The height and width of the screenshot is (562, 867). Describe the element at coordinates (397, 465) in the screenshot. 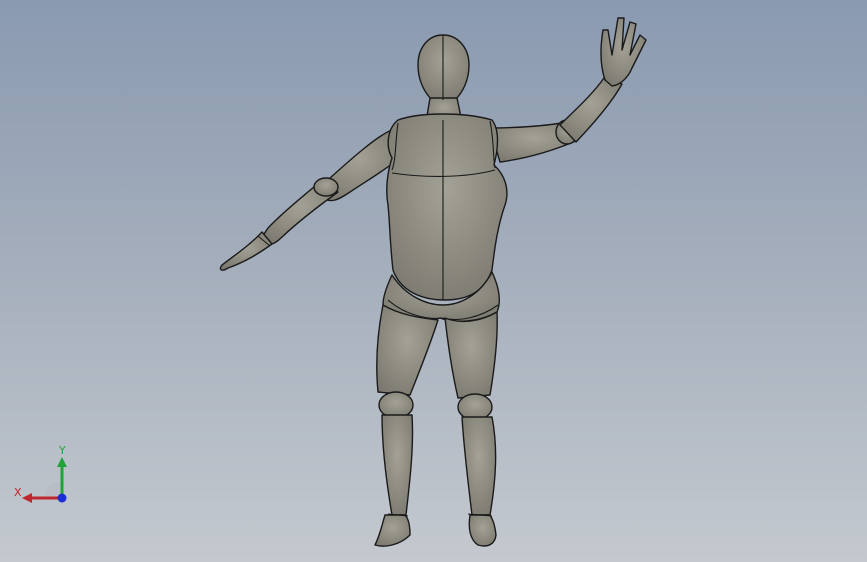

I see `mannequin-left-shin` at that location.